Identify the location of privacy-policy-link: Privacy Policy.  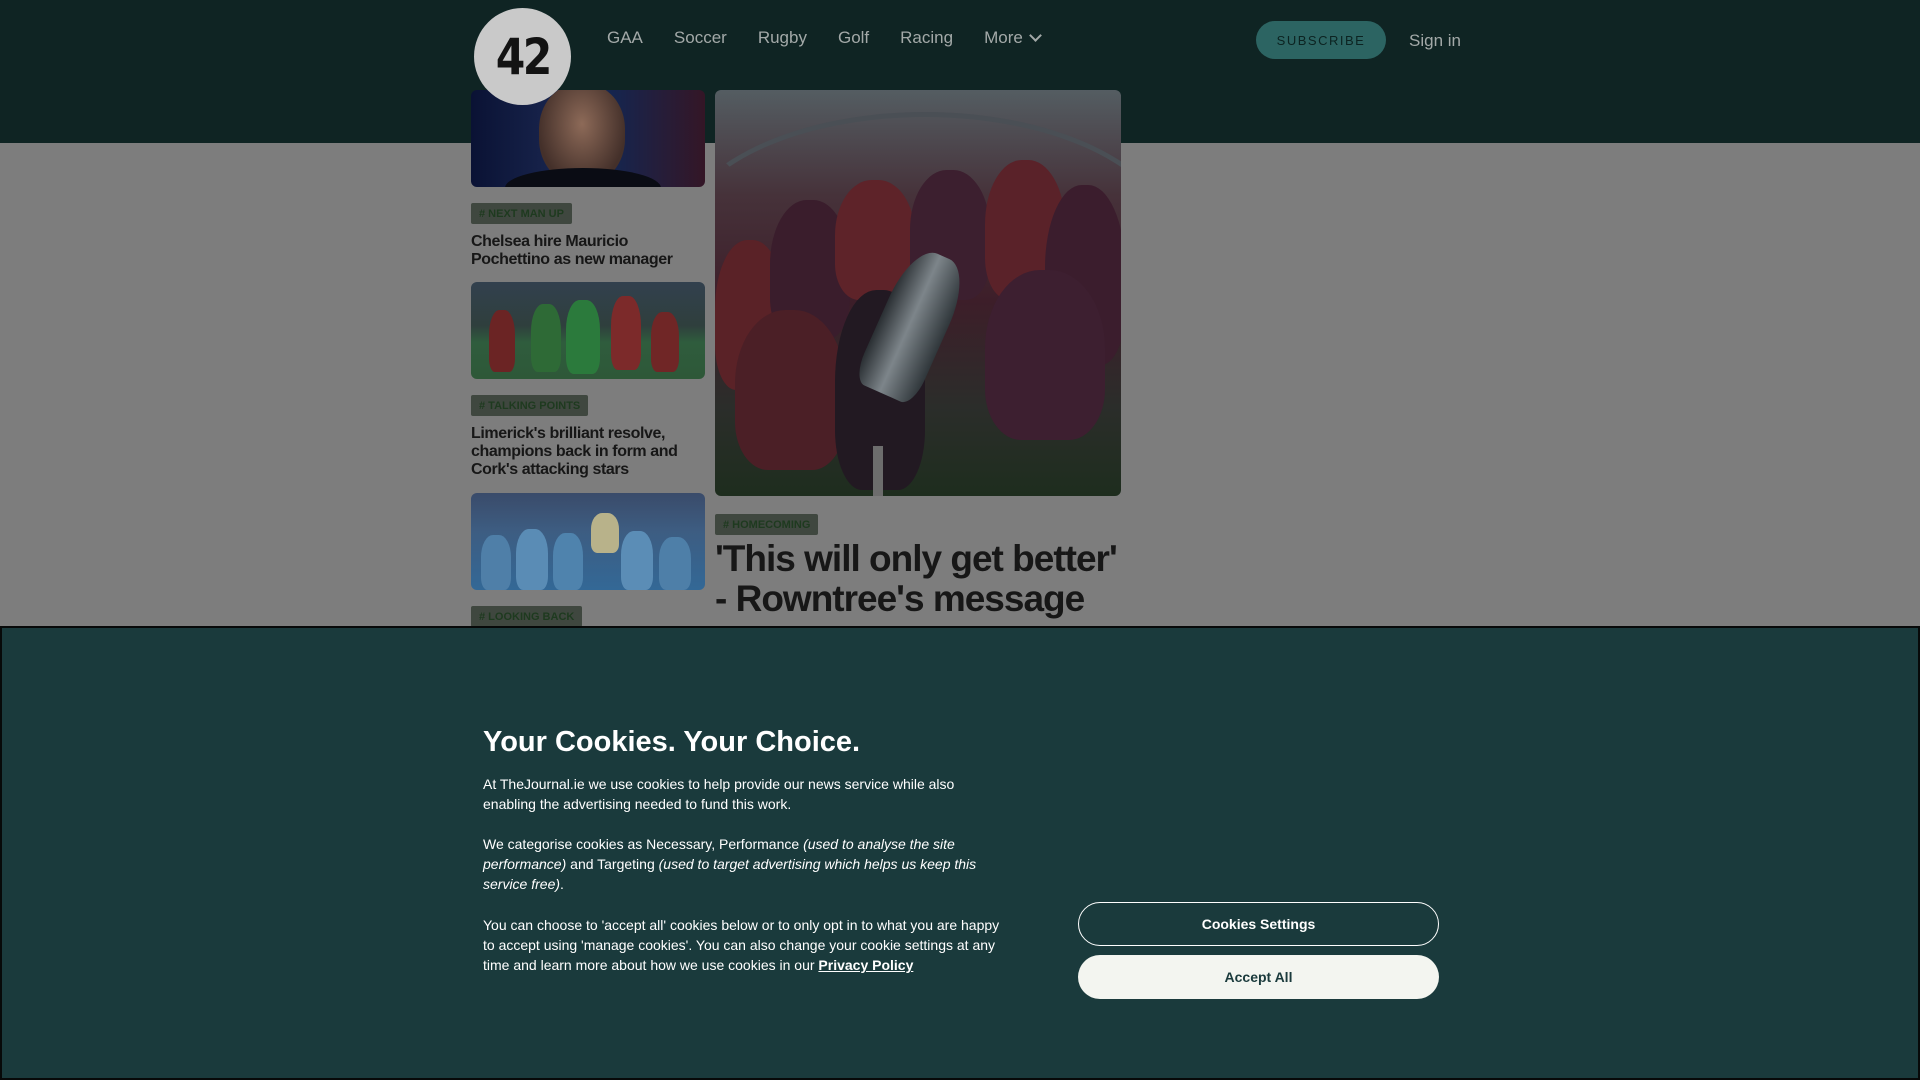
(865, 965).